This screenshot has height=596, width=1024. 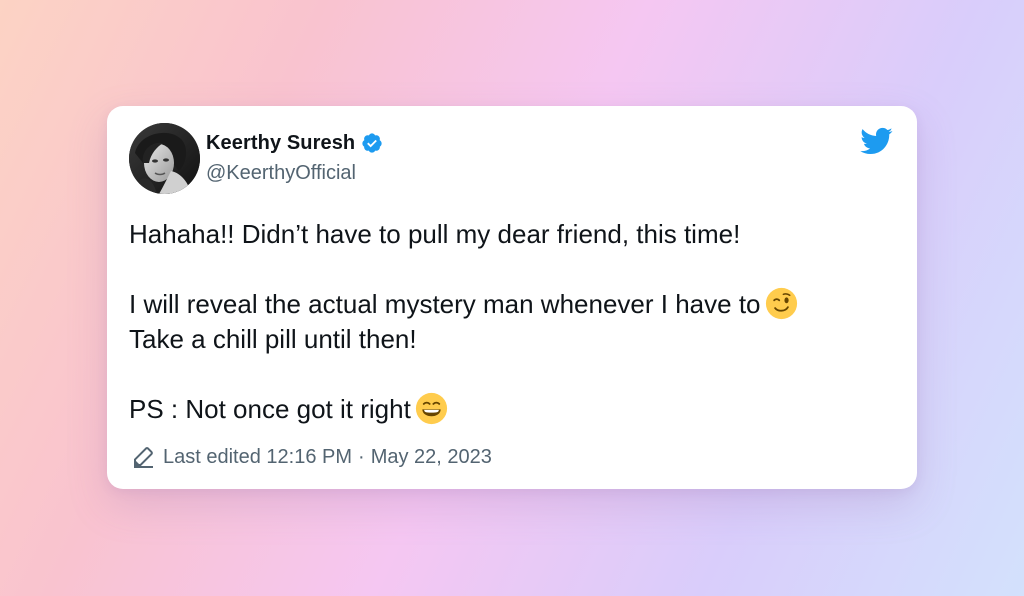 What do you see at coordinates (372, 143) in the screenshot?
I see `verified-badge-icon` at bounding box center [372, 143].